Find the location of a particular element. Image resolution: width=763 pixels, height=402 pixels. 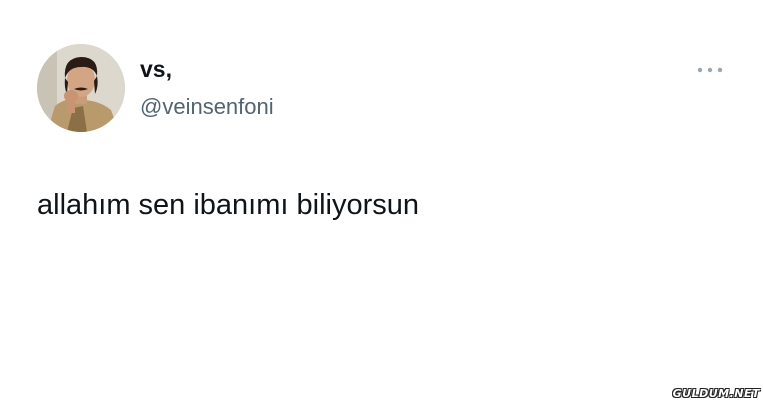

more-horizontal-icon is located at coordinates (710, 70).